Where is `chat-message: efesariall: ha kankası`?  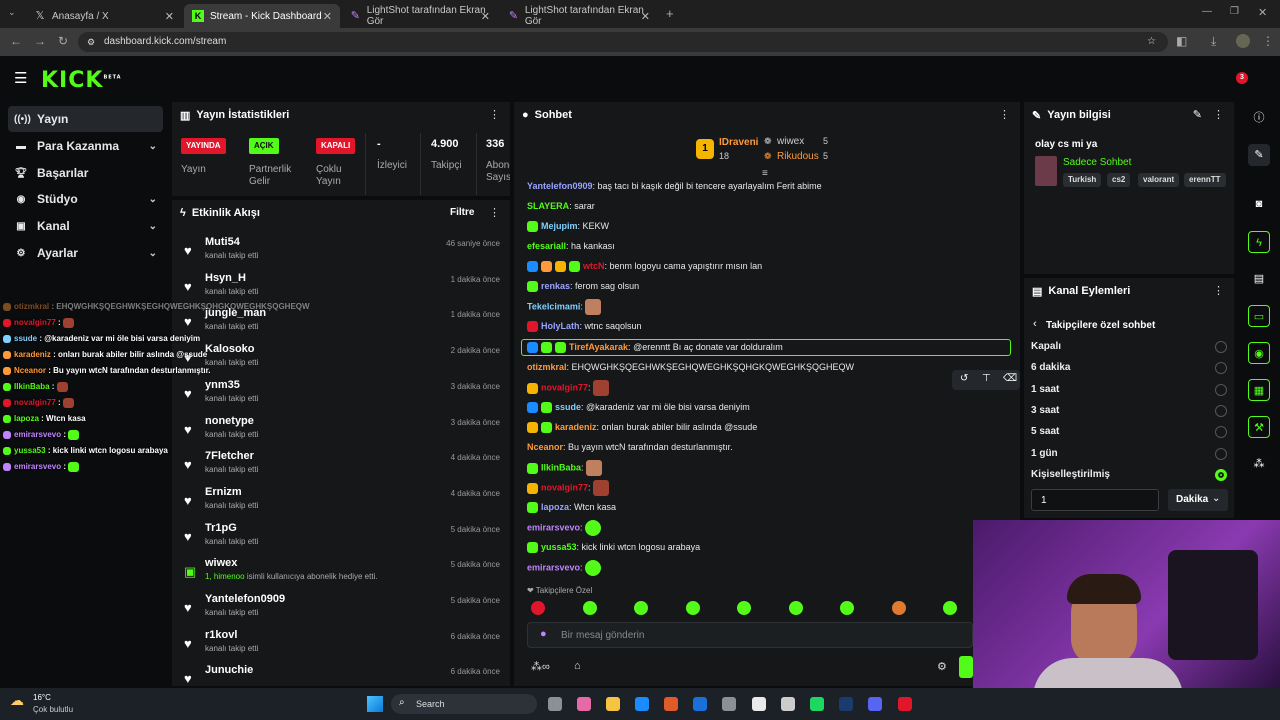
chat-message: efesariall: ha kankası is located at coordinates (571, 246).